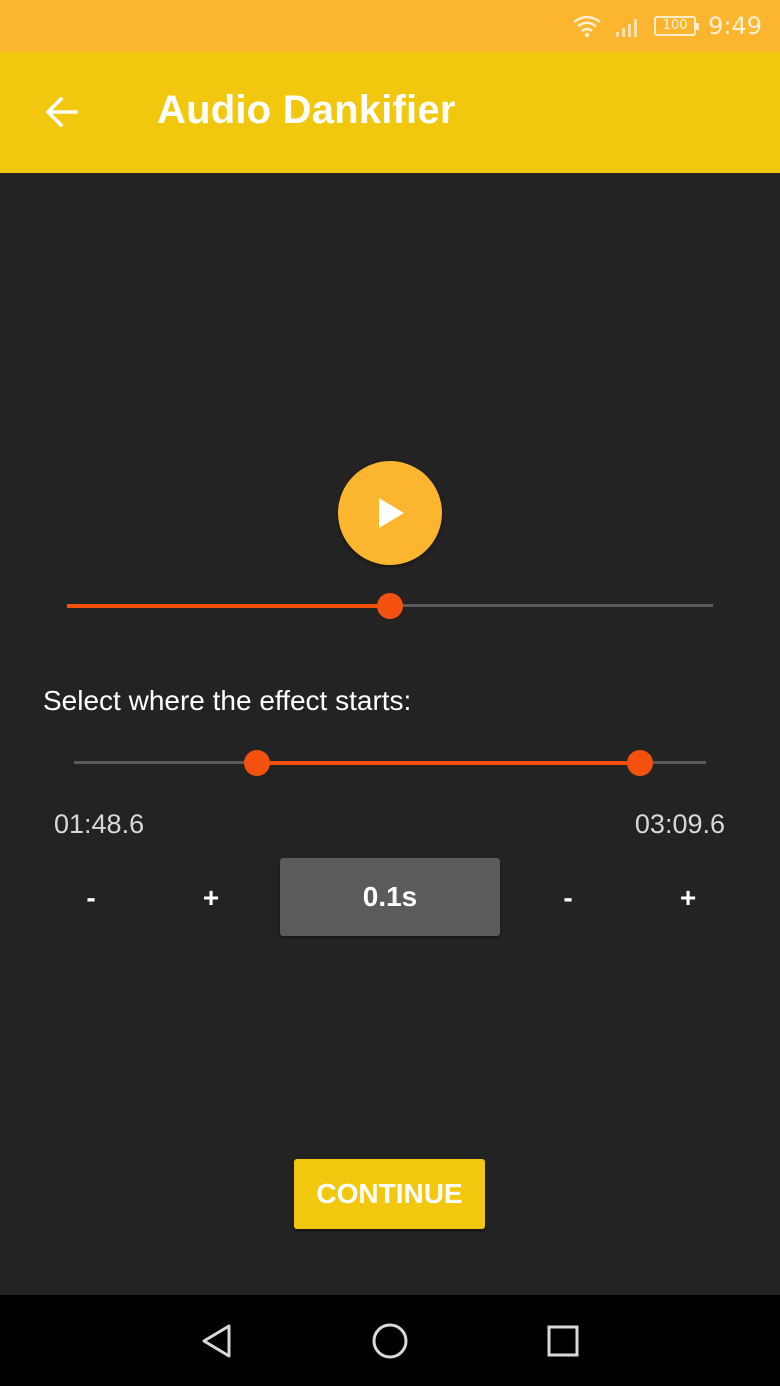 The image size is (780, 1386). I want to click on step-size-button: 0.1s, so click(390, 897).